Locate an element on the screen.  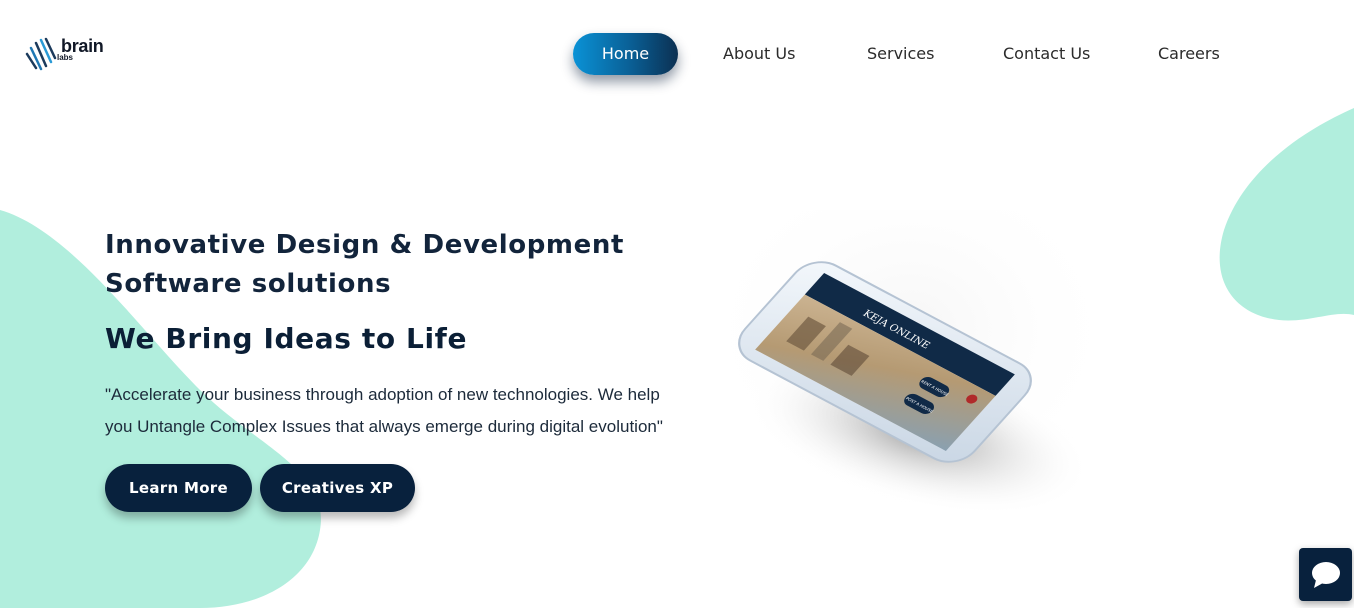
decorative-blob-right is located at coordinates (1286, 214).